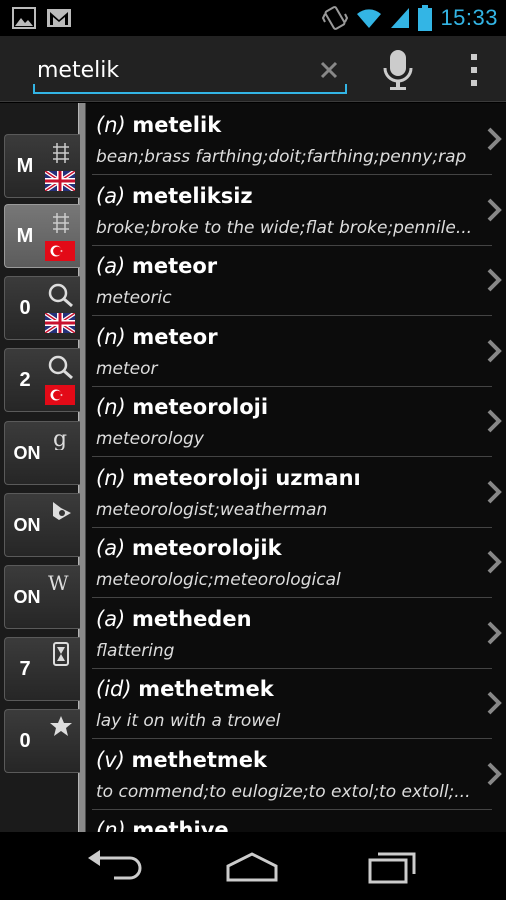  I want to click on result-headword: (n) meteoroloji, so click(182, 407).